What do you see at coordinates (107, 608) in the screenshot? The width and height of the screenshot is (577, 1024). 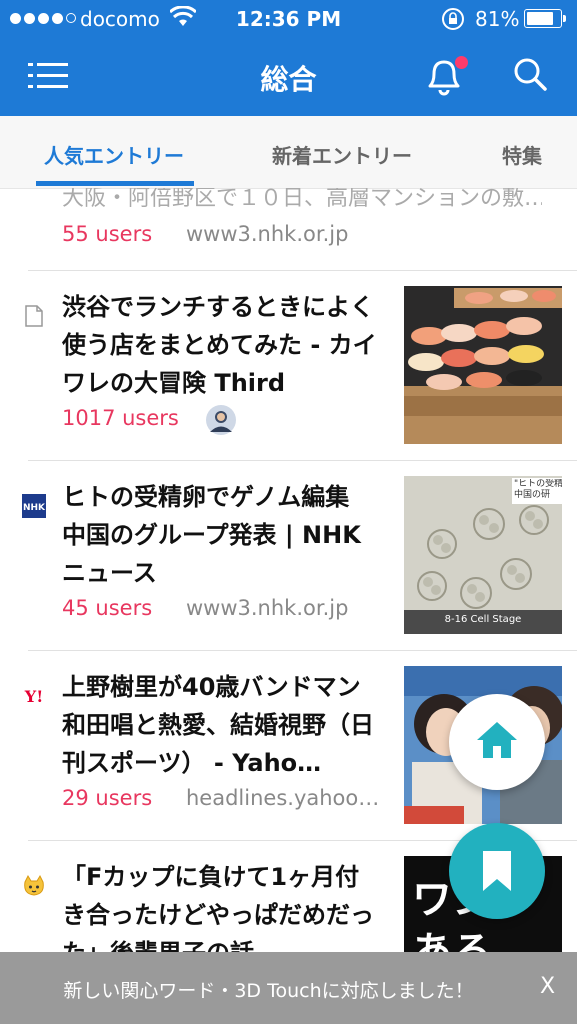 I see `entry-users-count: 45 users` at bounding box center [107, 608].